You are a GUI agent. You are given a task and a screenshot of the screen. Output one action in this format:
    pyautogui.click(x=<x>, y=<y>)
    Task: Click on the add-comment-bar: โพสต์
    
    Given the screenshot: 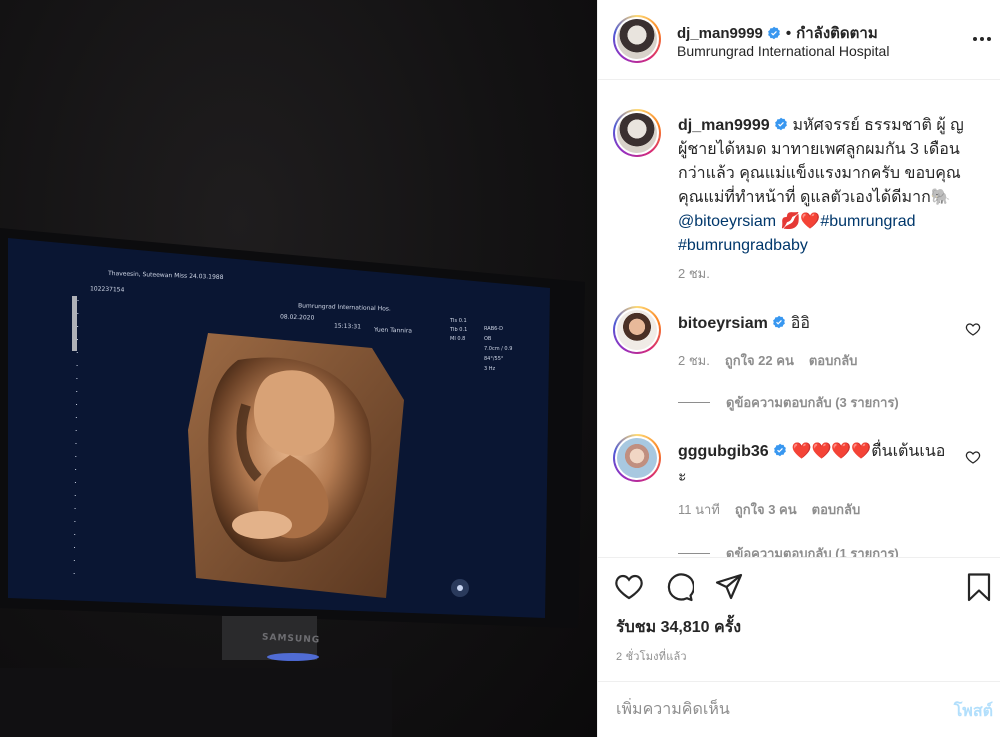 What is the action you would take?
    pyautogui.click(x=799, y=709)
    